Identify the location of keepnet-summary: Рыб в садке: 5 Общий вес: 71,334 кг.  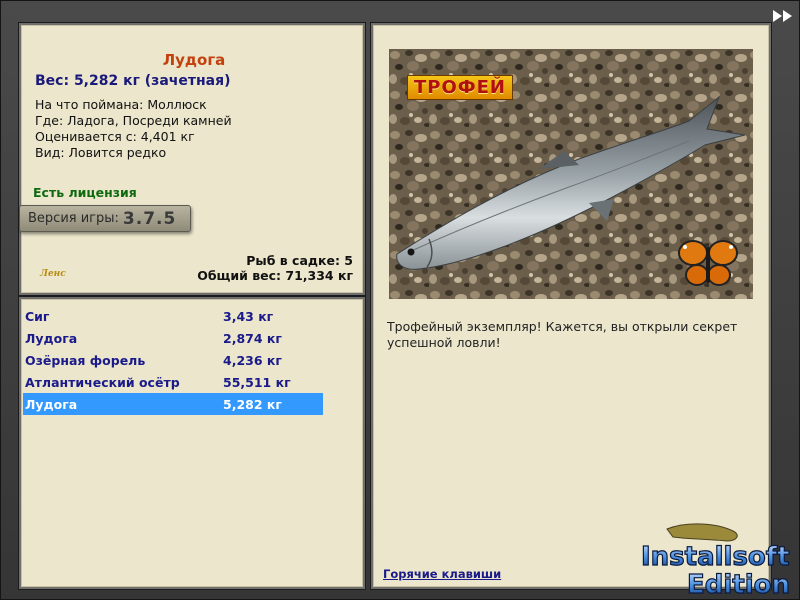
(275, 268).